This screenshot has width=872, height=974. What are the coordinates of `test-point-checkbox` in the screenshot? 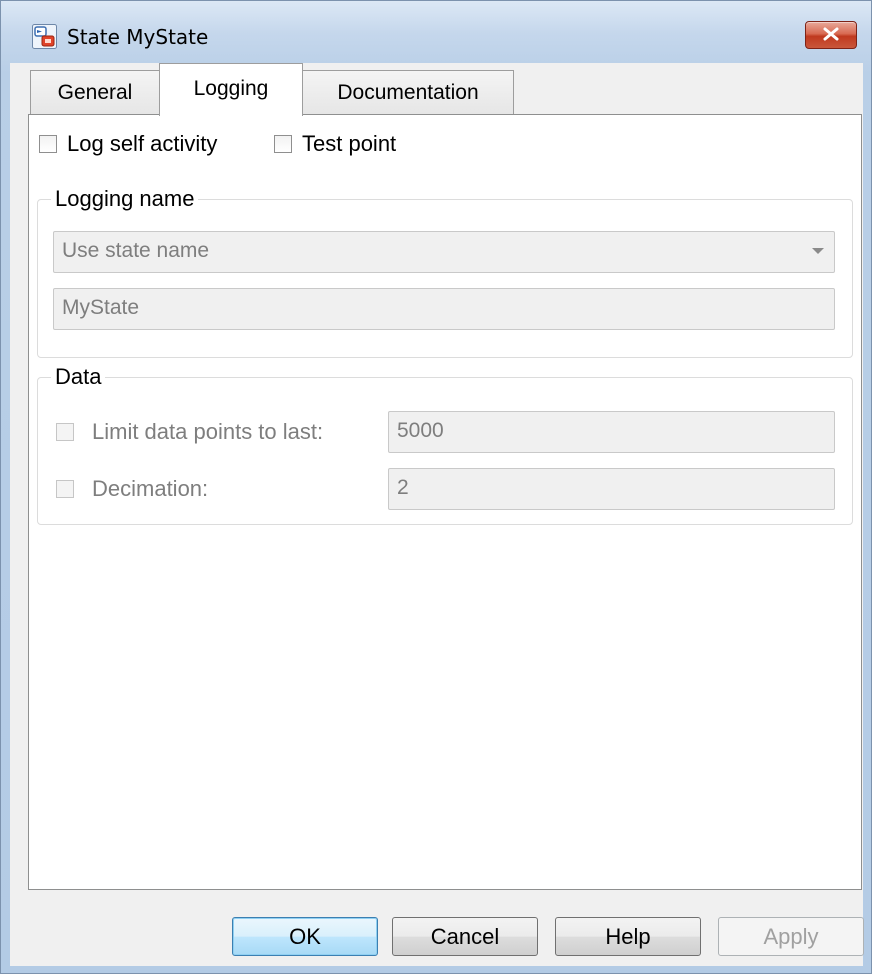 It's located at (283, 144).